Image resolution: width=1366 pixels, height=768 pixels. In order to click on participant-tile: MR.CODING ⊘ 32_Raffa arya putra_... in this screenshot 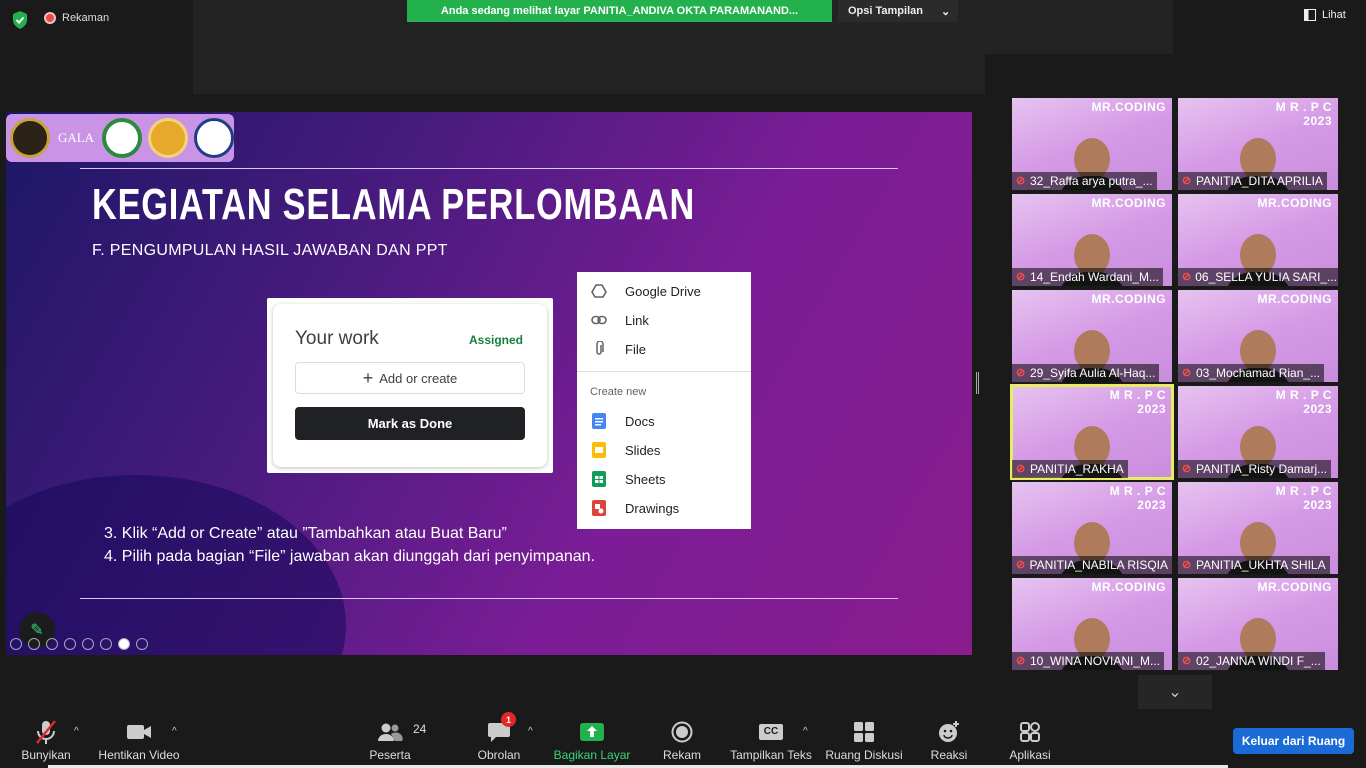, I will do `click(1092, 144)`.